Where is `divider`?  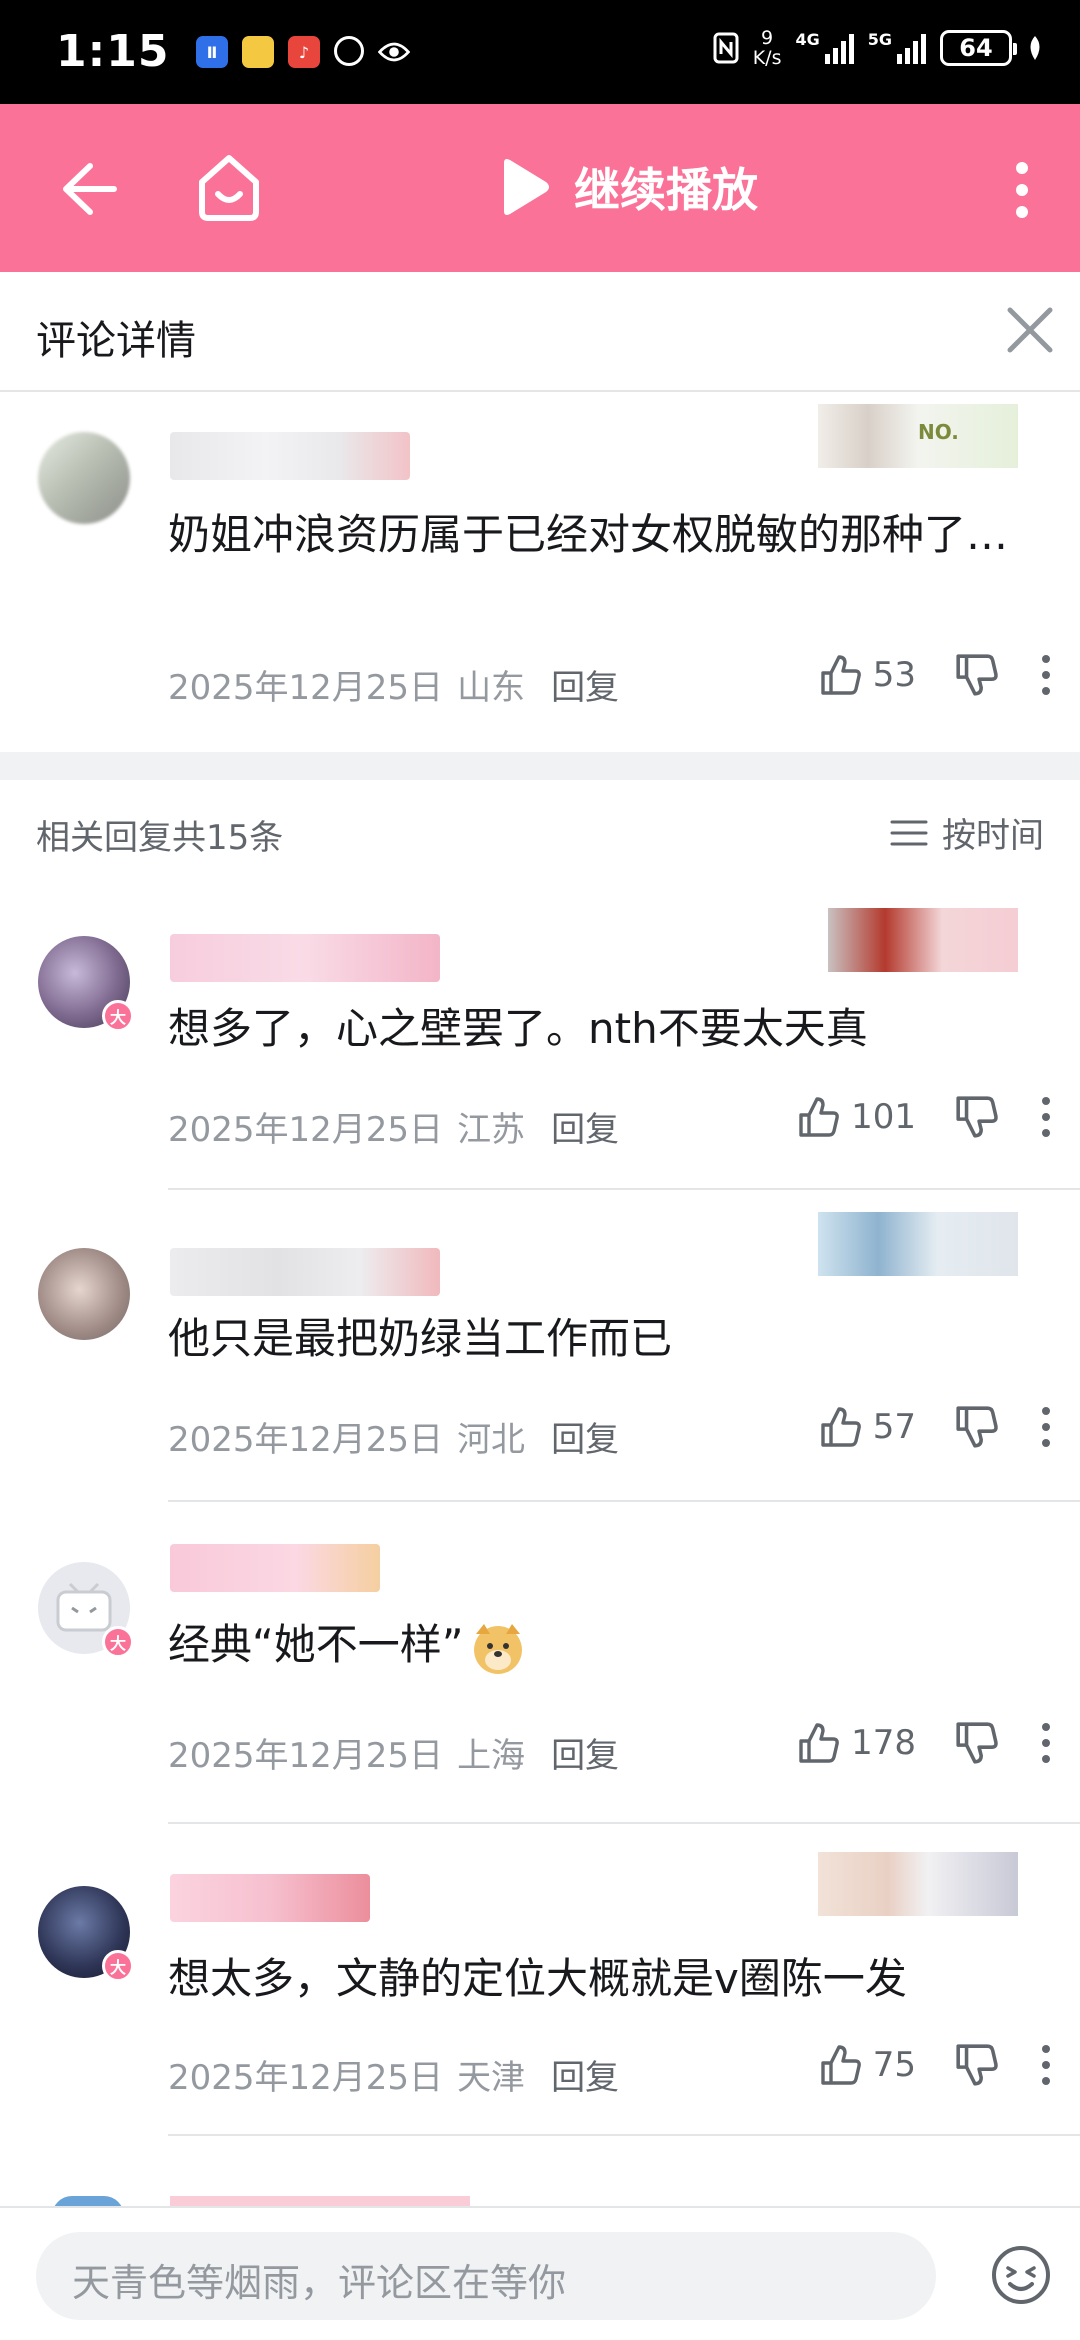
divider is located at coordinates (624, 2135).